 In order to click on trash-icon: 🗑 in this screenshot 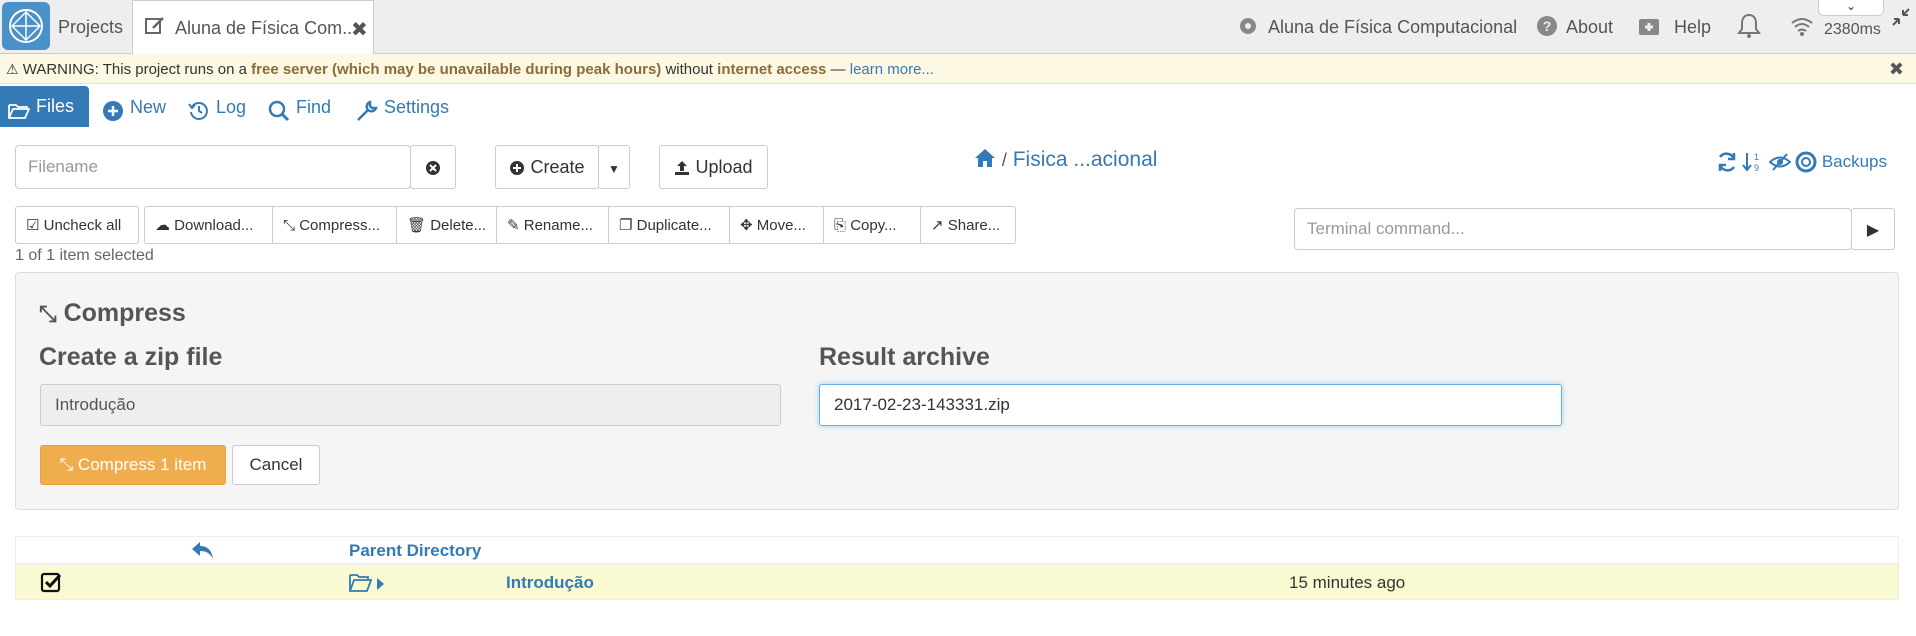, I will do `click(417, 225)`.